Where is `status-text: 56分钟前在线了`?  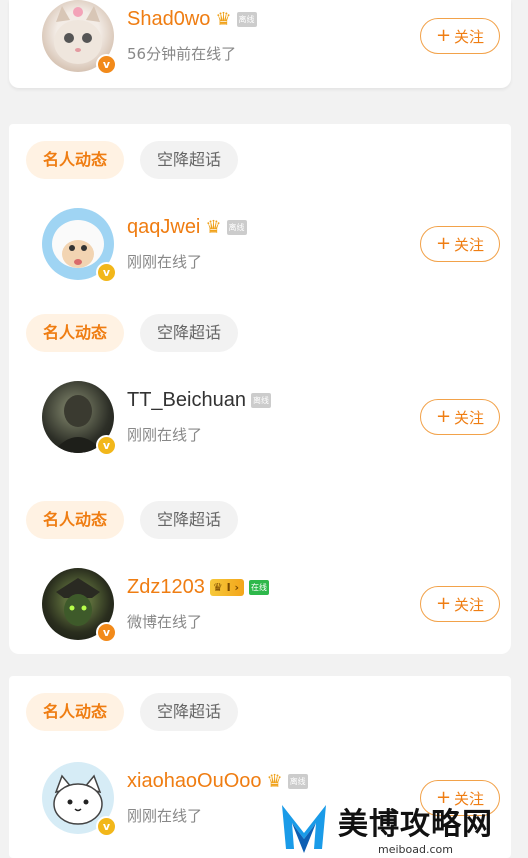 status-text: 56分钟前在线了 is located at coordinates (182, 54).